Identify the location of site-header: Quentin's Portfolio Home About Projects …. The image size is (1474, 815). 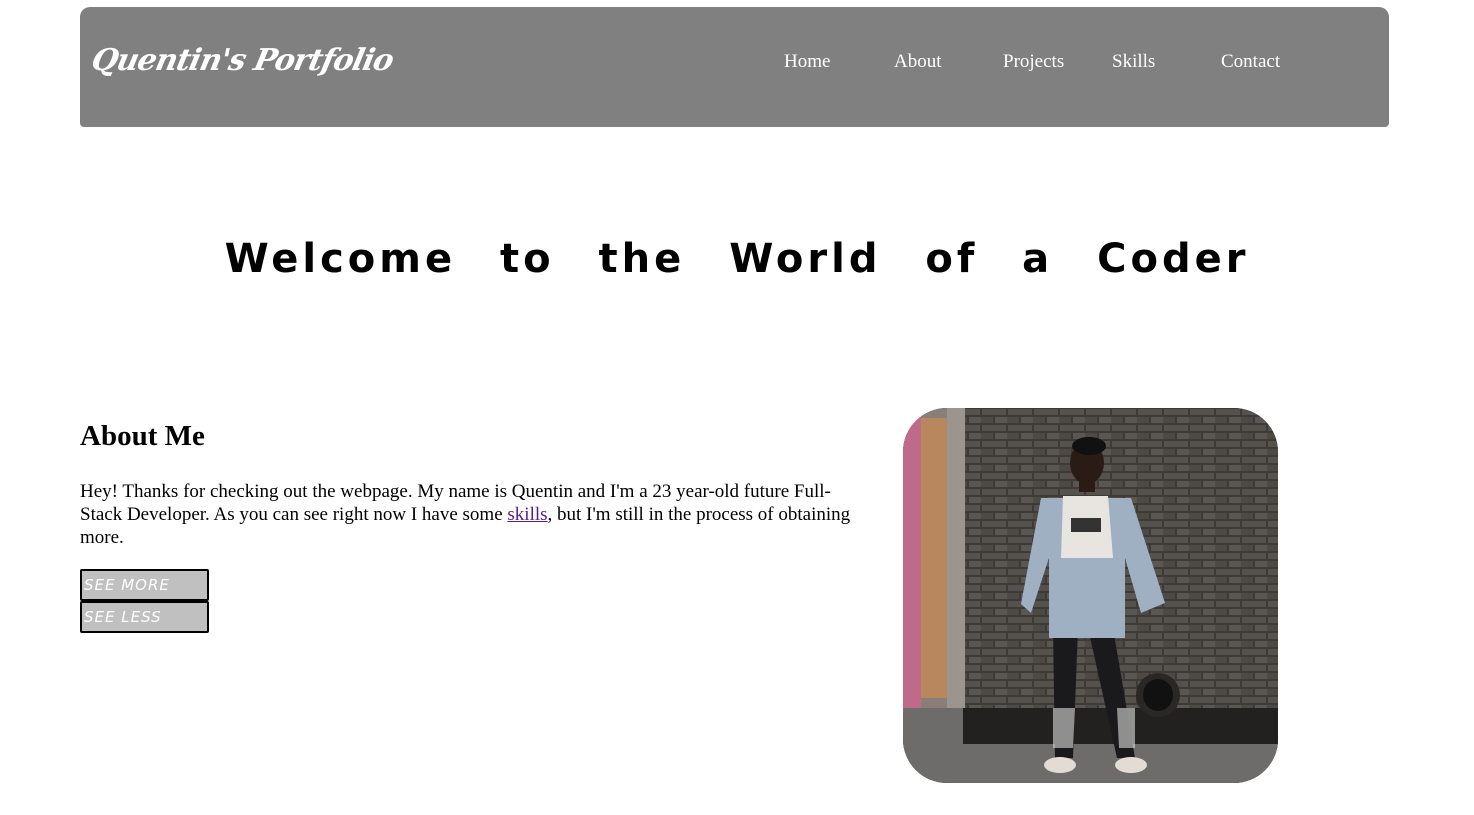
(734, 67).